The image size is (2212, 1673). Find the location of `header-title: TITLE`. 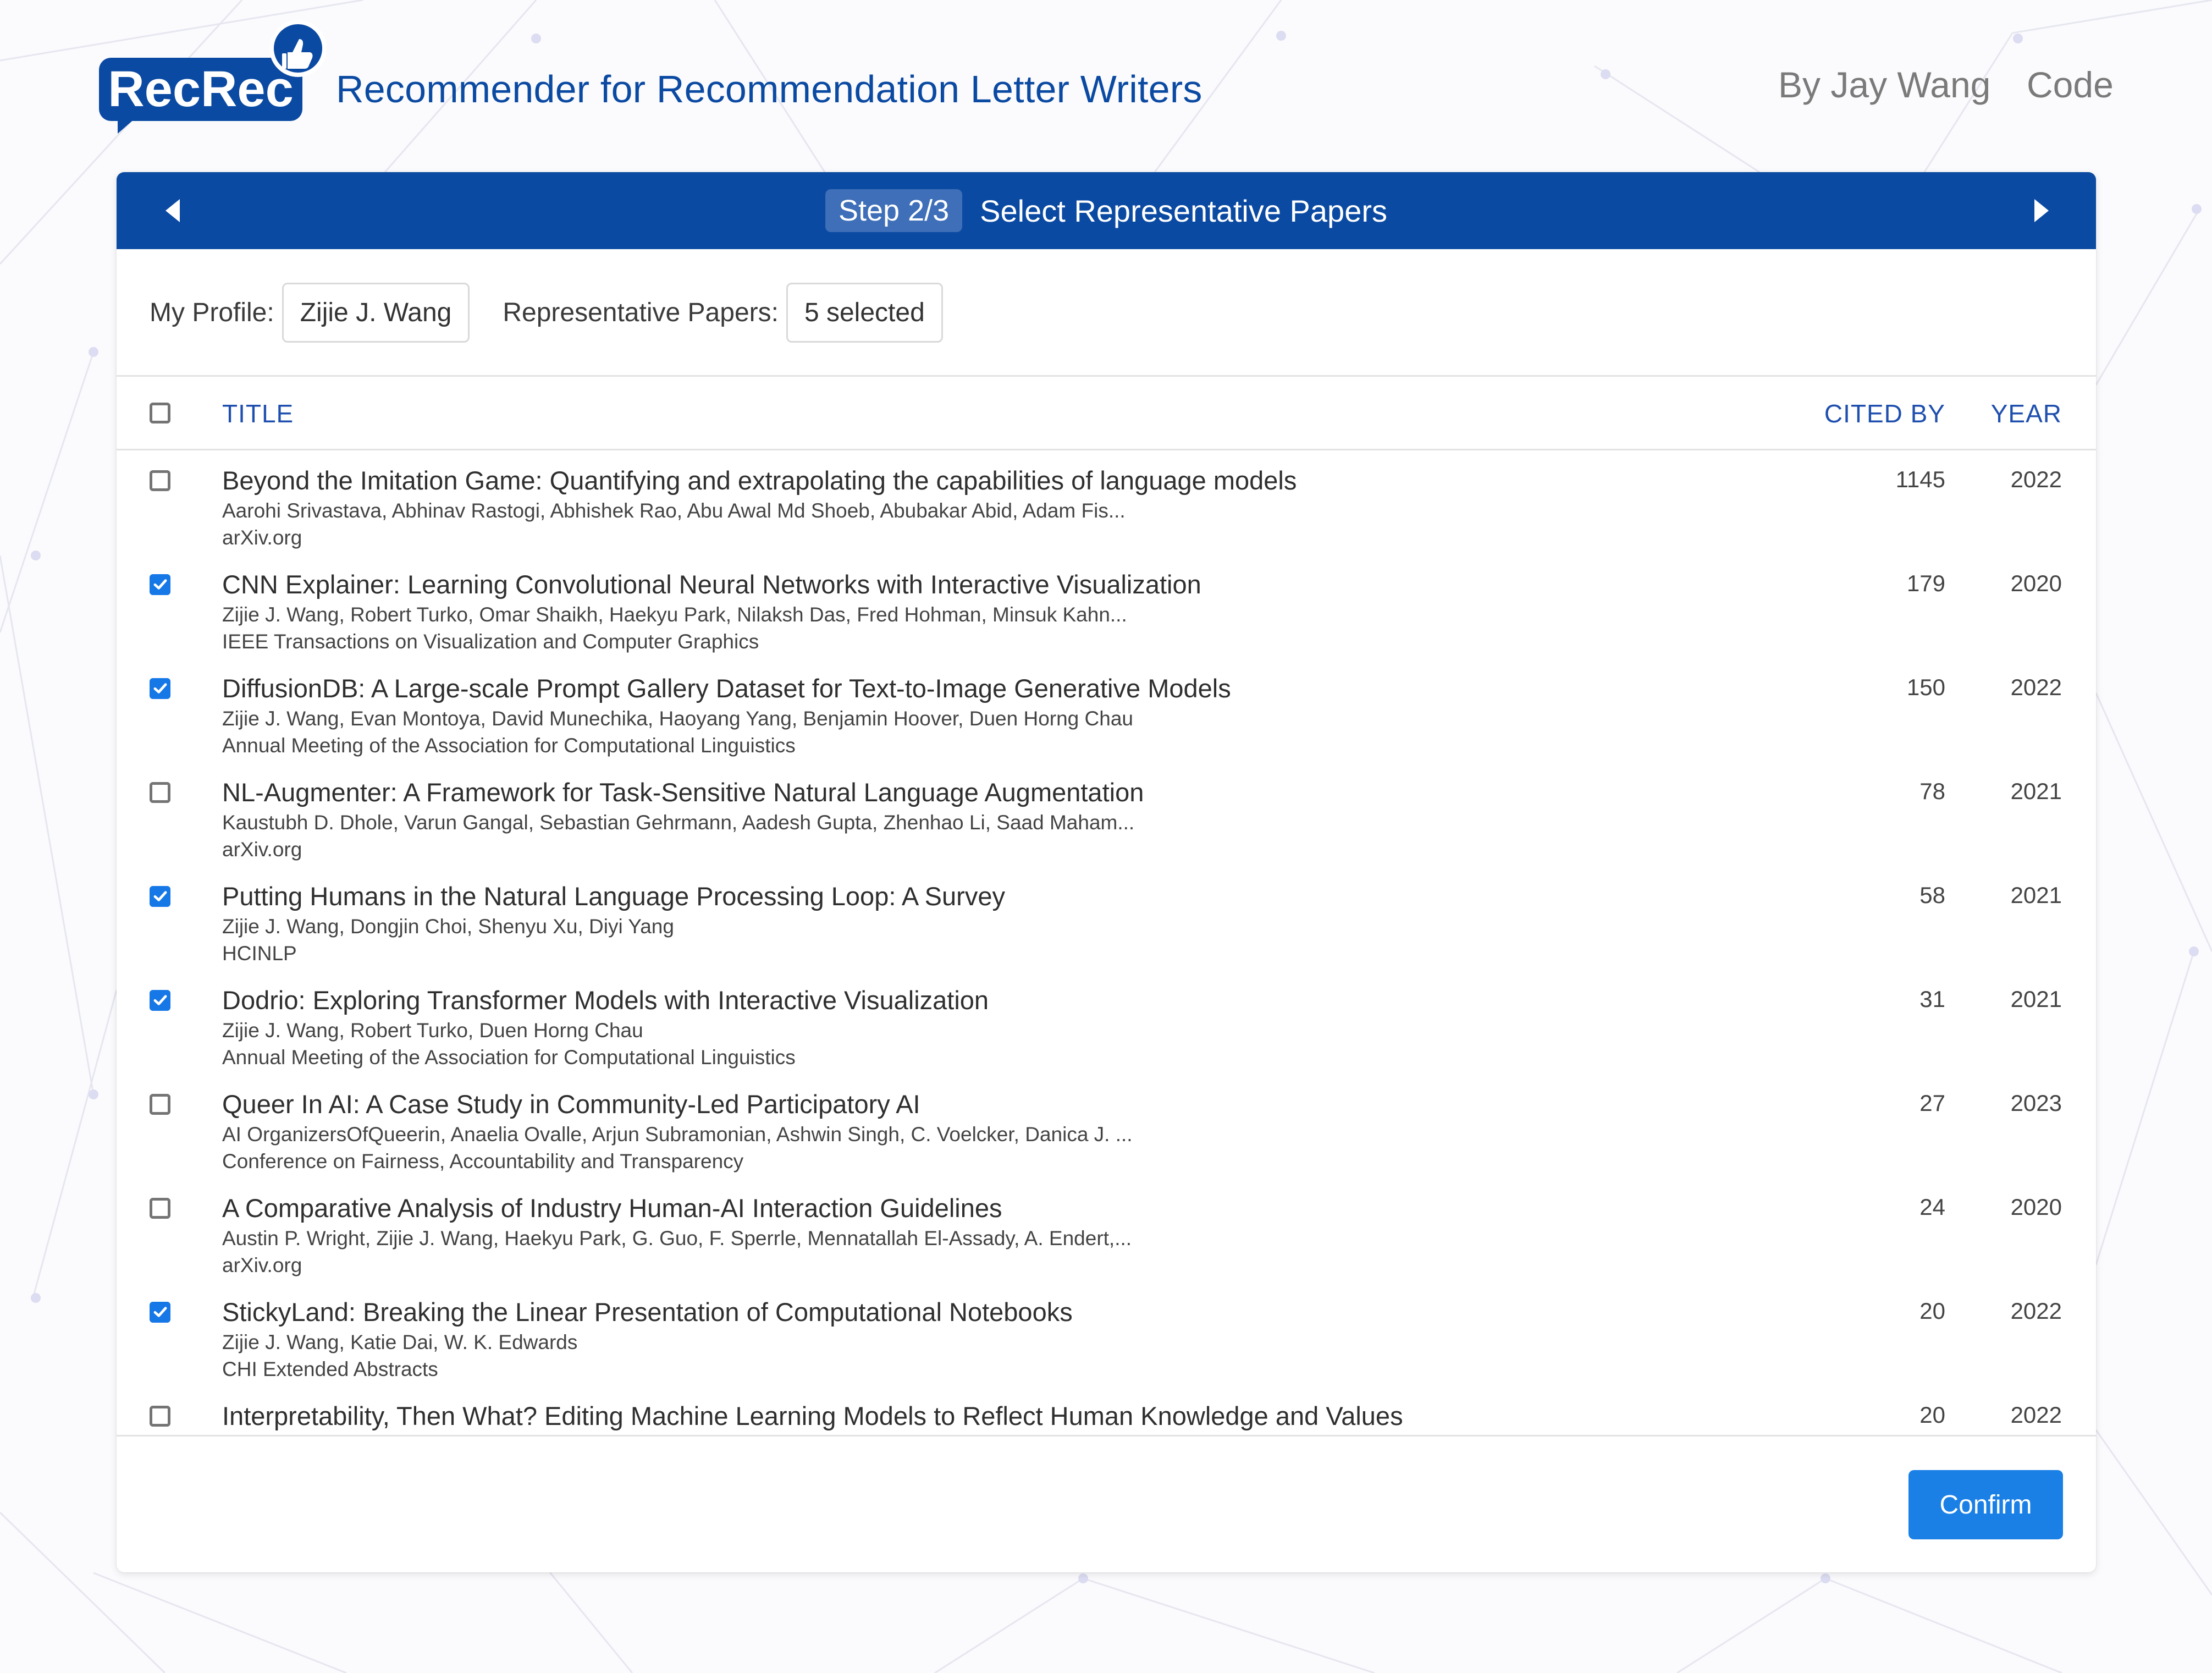

header-title: TITLE is located at coordinates (258, 413).